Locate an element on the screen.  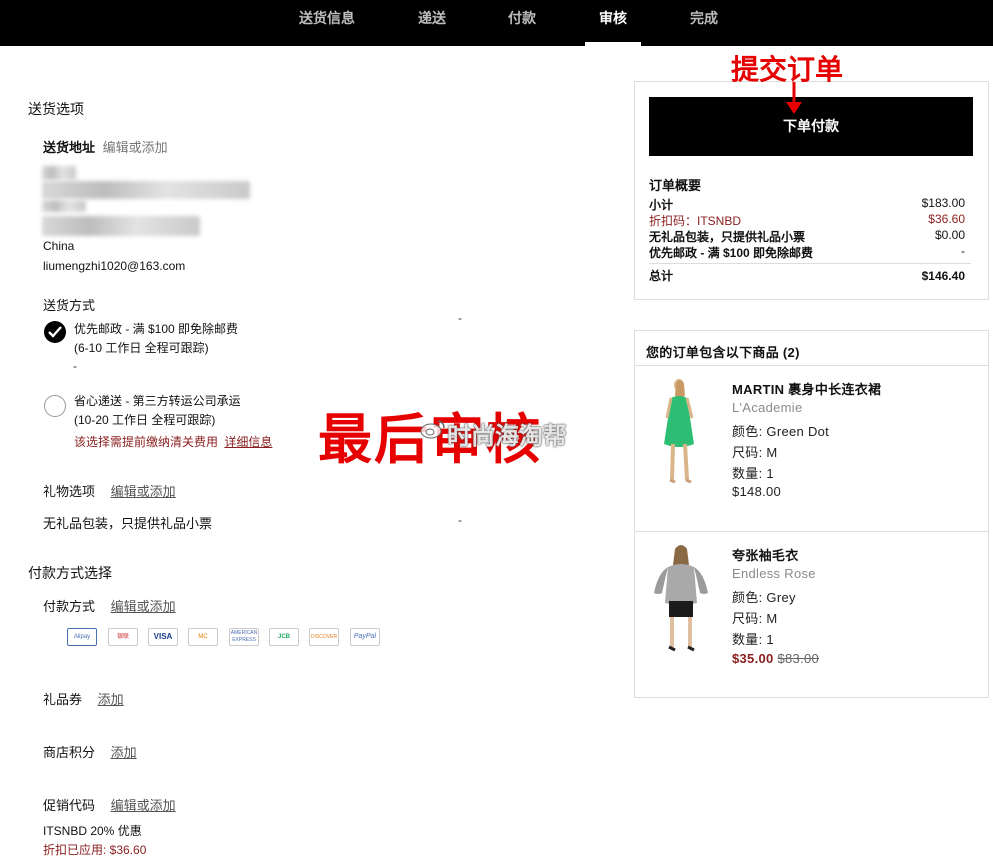
product-image-grey-sweater is located at coordinates (681, 598).